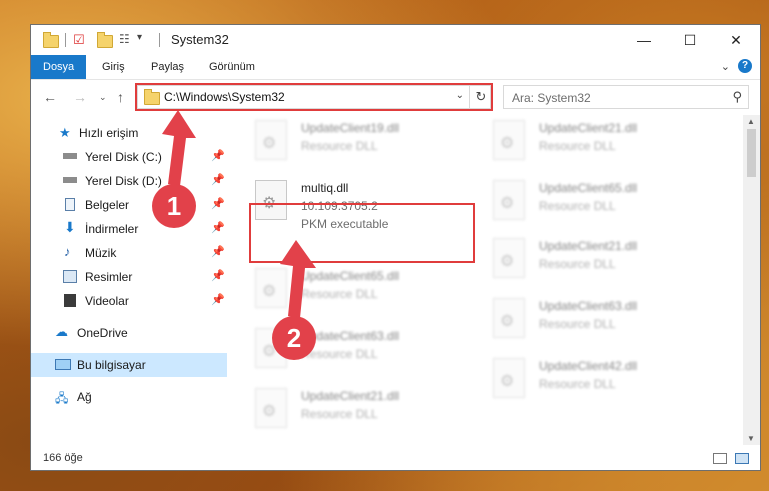 The height and width of the screenshot is (491, 769). Describe the element at coordinates (314, 97) in the screenshot. I see `address-bar: C:\Windows\System32 ⌄` at that location.